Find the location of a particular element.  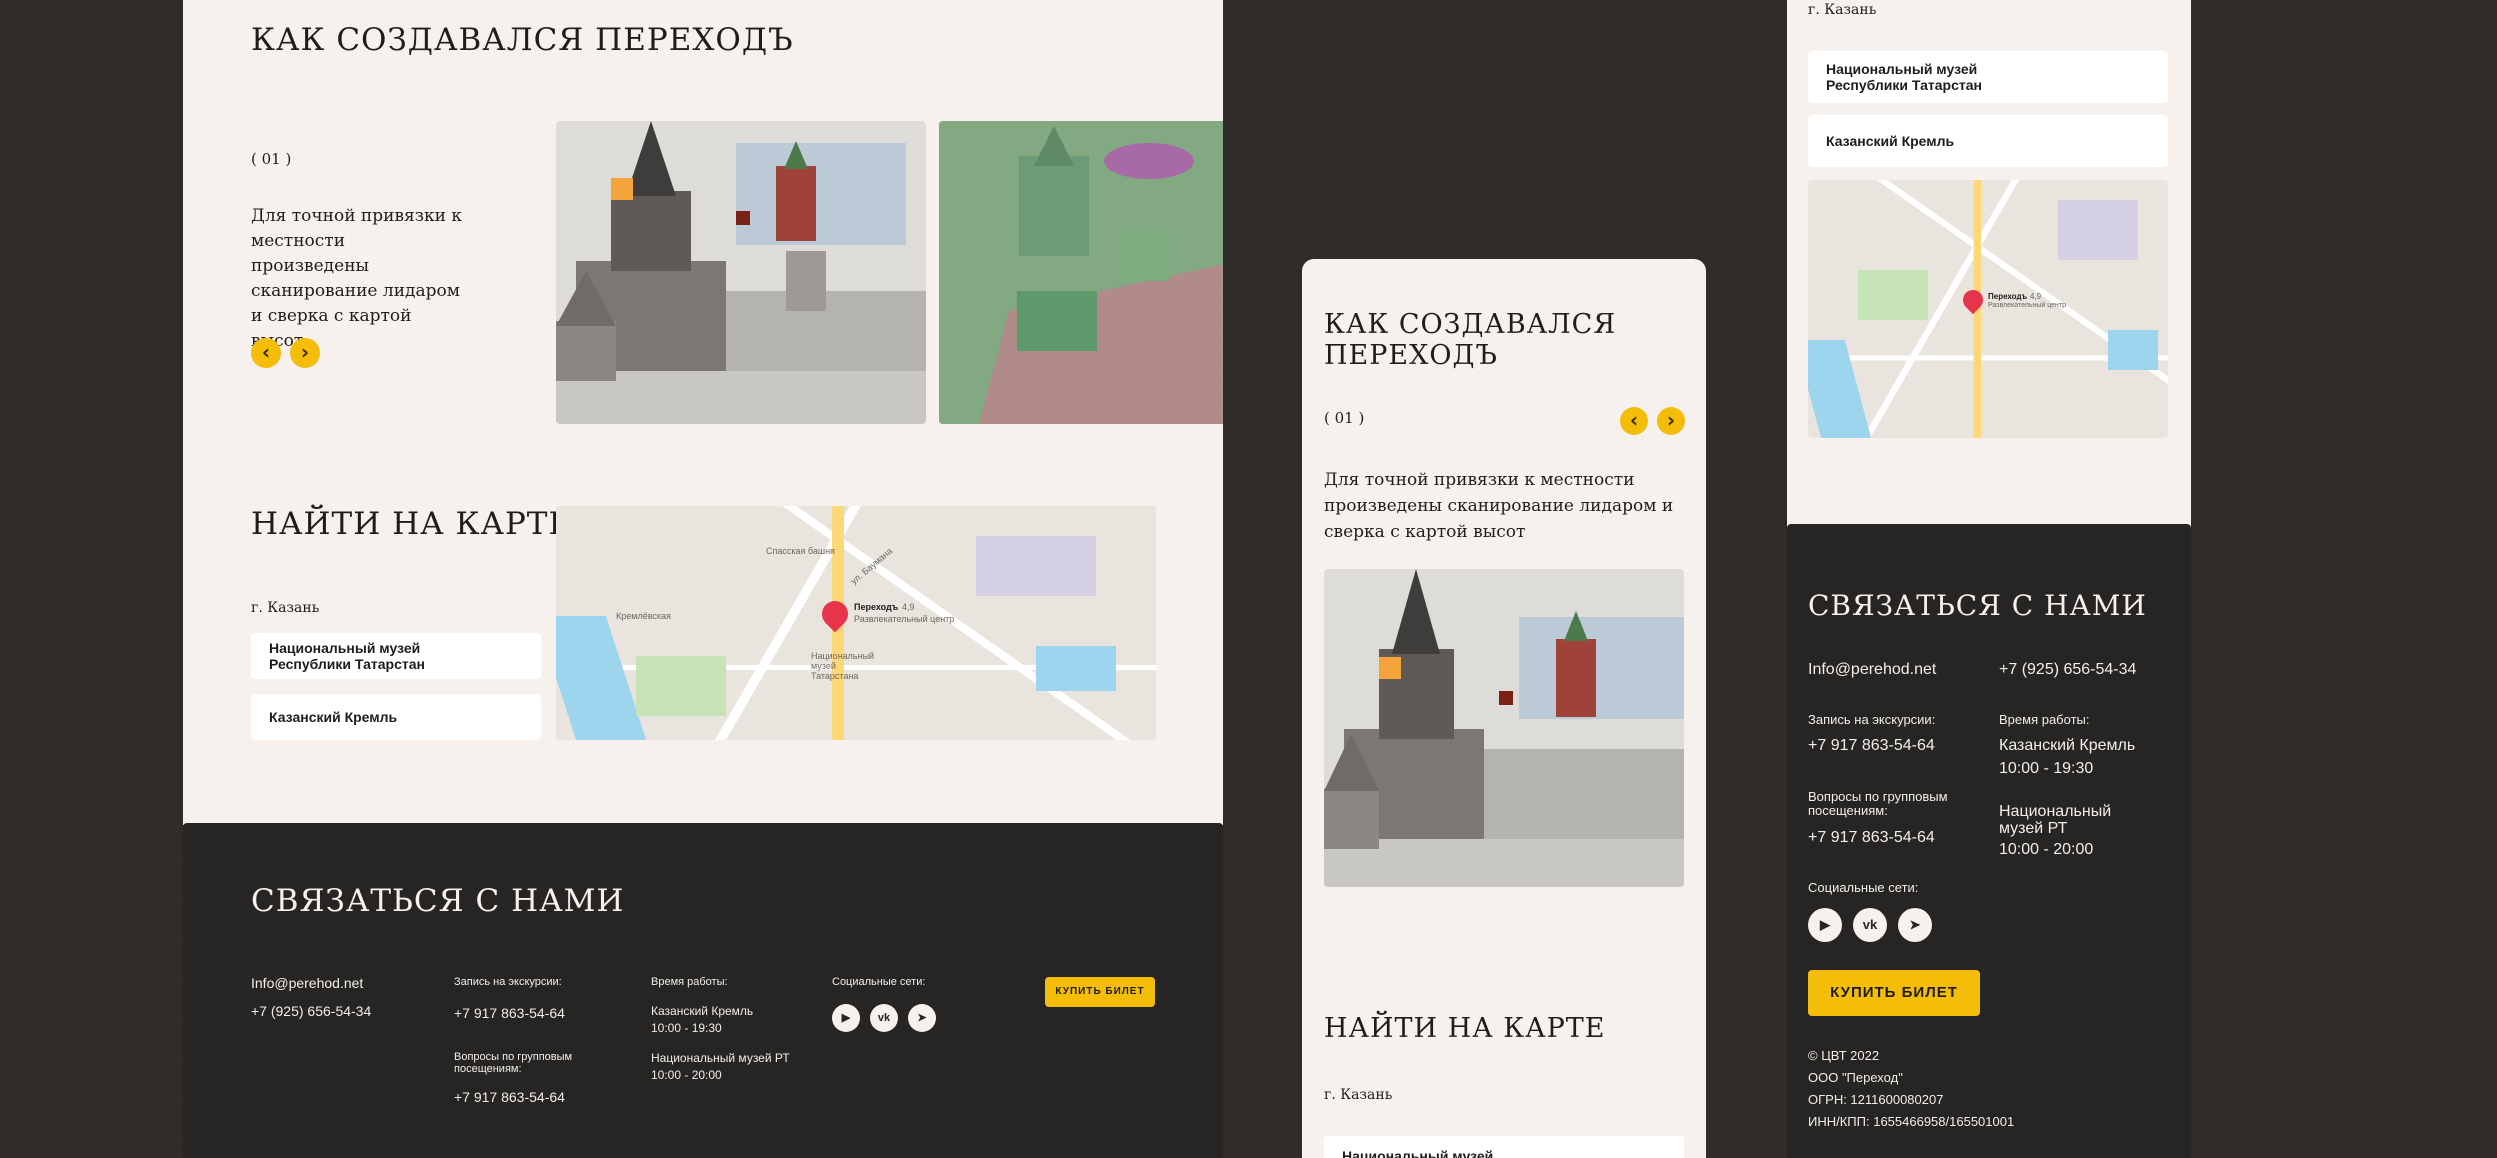

legal-ogrn: ОГРН: 1211600080207 is located at coordinates (1876, 1099).